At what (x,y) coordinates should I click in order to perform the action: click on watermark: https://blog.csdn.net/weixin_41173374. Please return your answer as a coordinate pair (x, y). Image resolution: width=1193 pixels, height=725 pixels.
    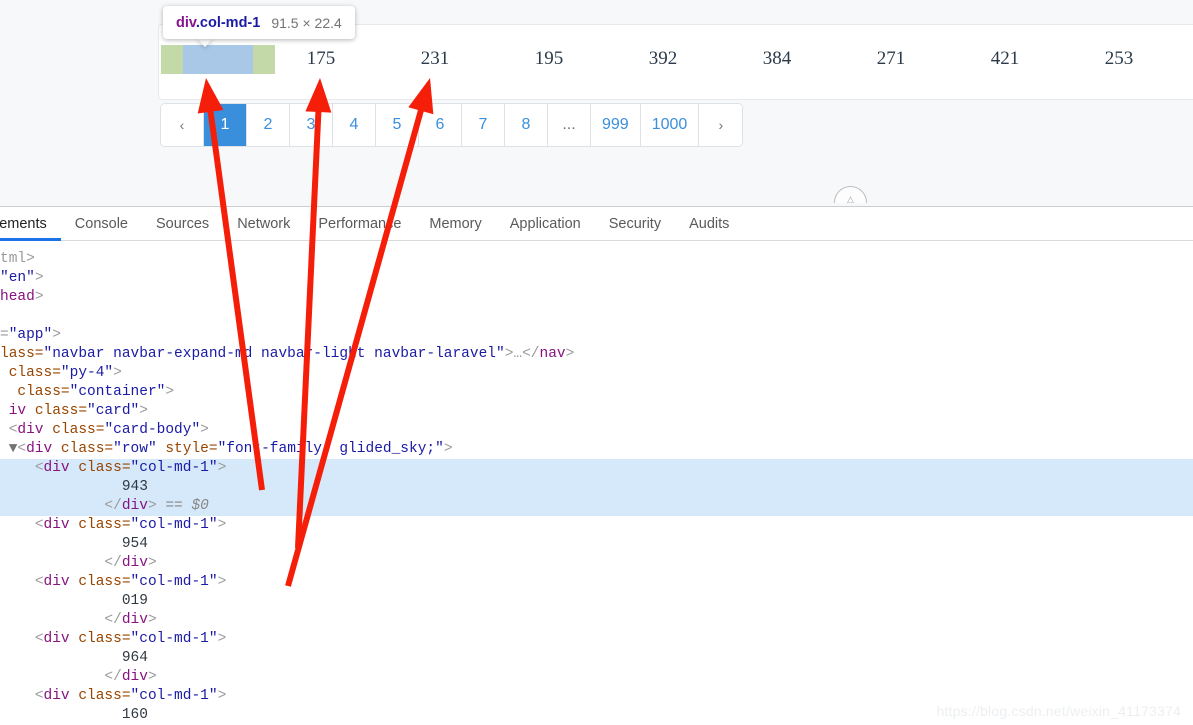
    Looking at the image, I should click on (1058, 711).